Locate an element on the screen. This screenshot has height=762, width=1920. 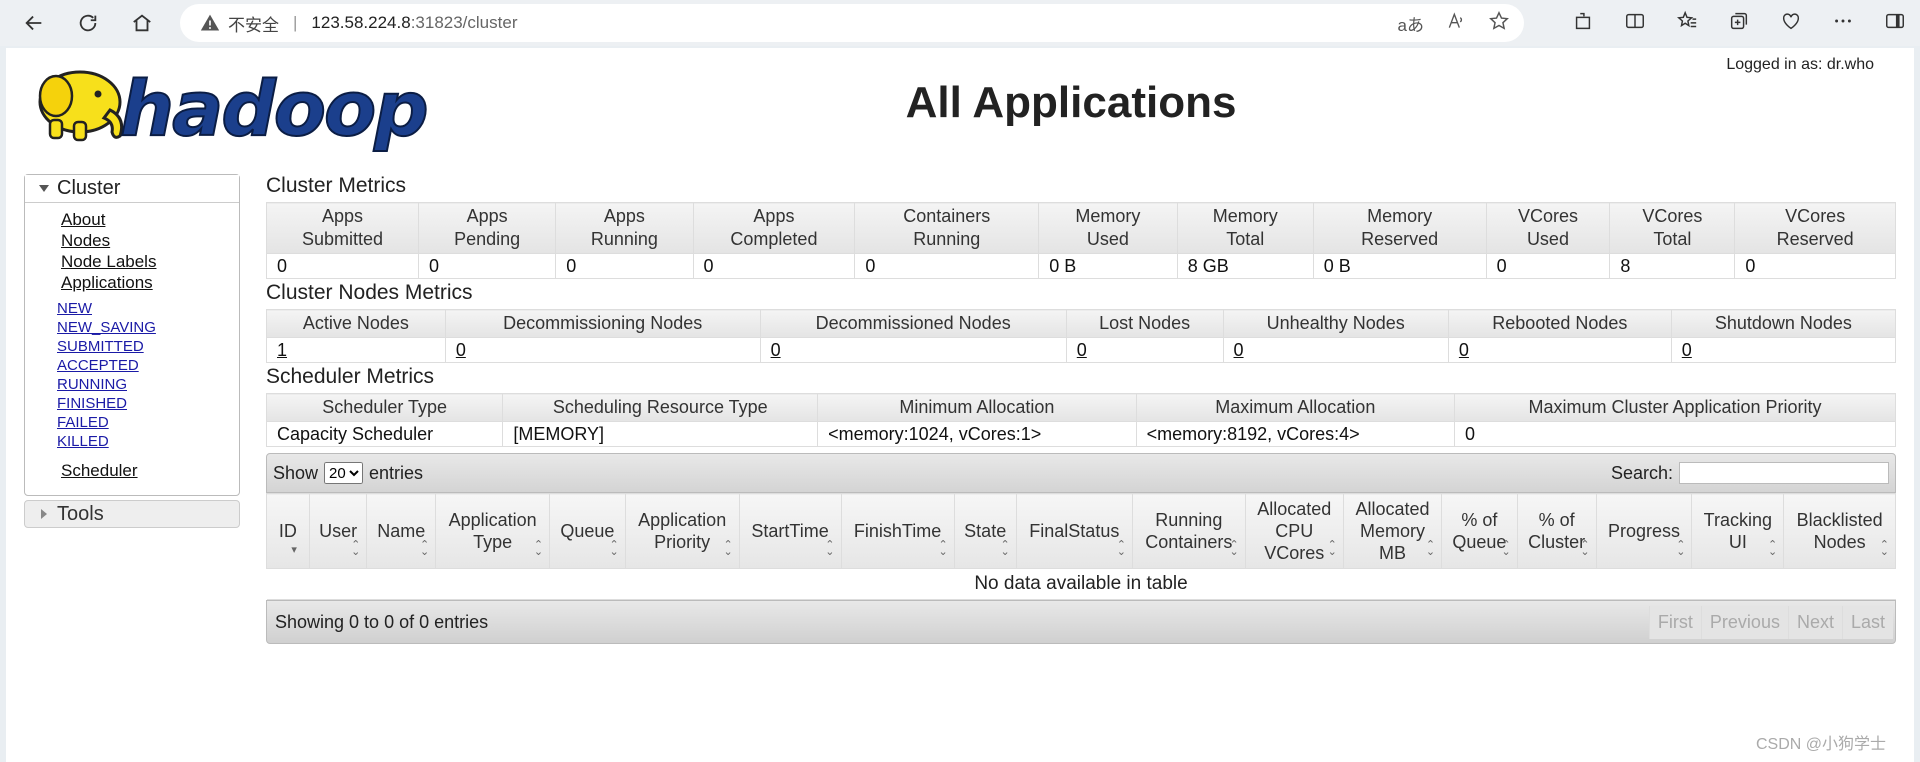
pagination: First Previous Next Last is located at coordinates (1770, 622).